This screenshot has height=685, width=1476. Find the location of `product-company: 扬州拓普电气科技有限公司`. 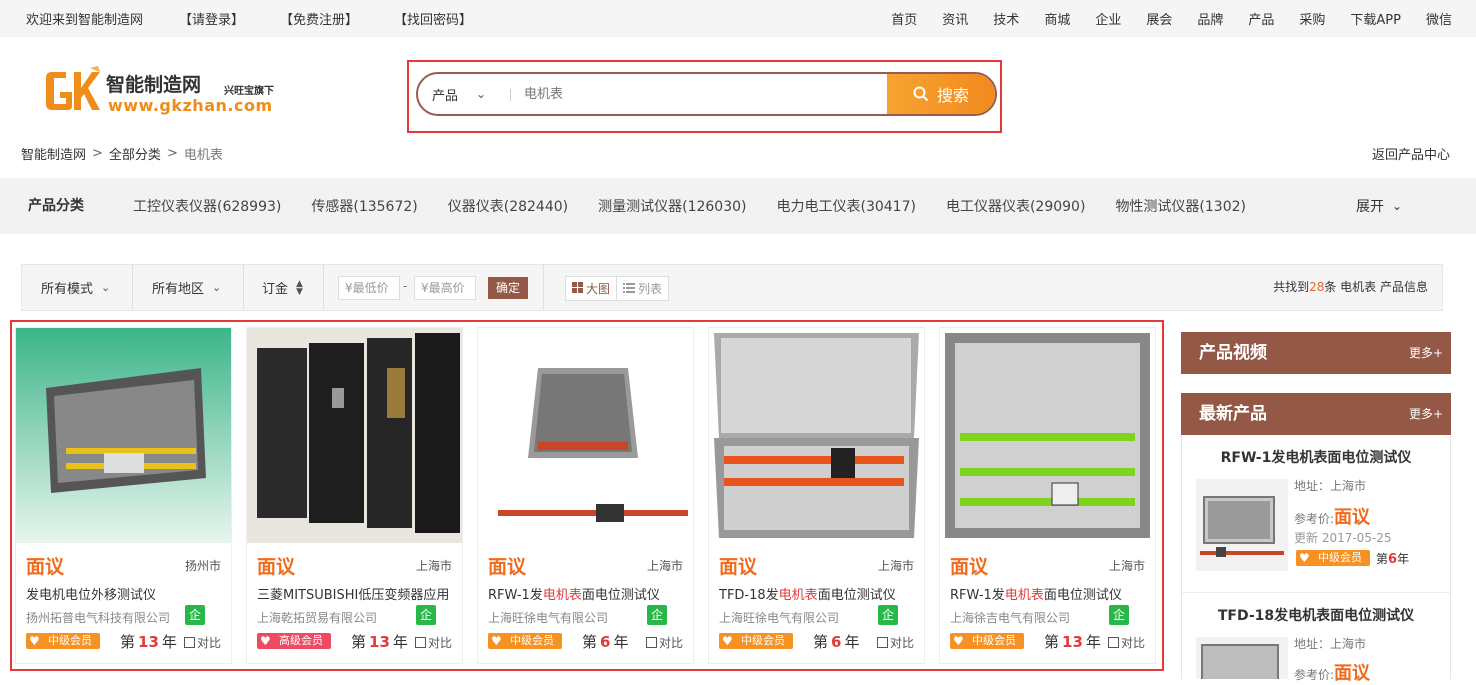

product-company: 扬州拓普电气科技有限公司 is located at coordinates (98, 617).